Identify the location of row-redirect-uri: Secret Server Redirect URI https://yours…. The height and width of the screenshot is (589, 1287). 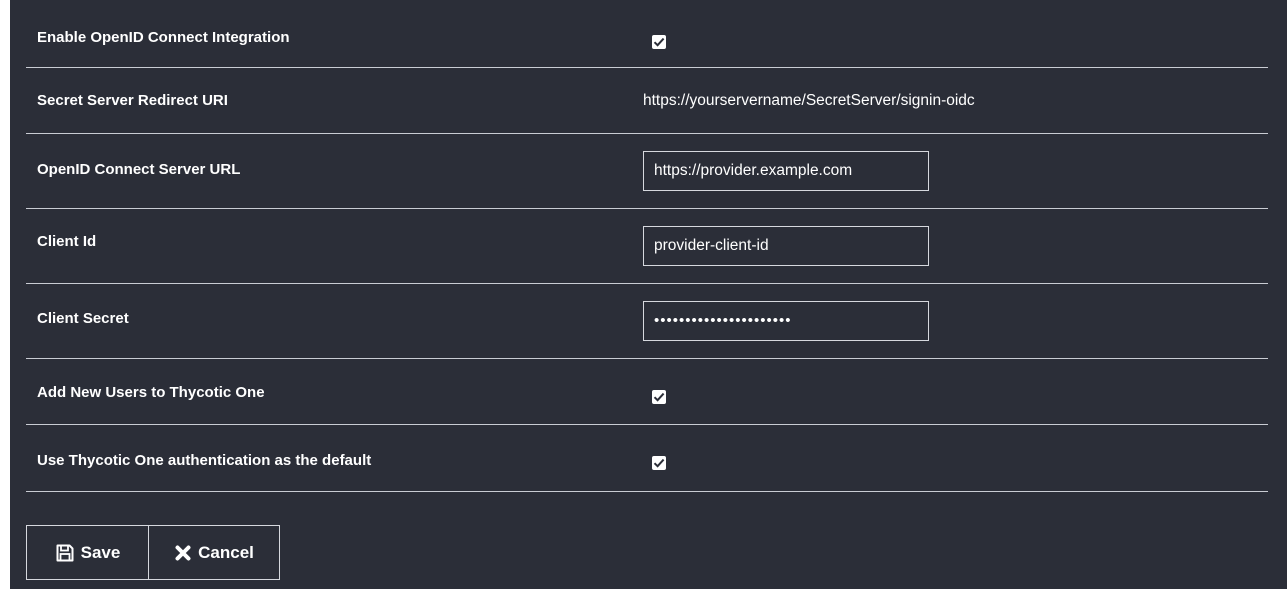
(647, 100).